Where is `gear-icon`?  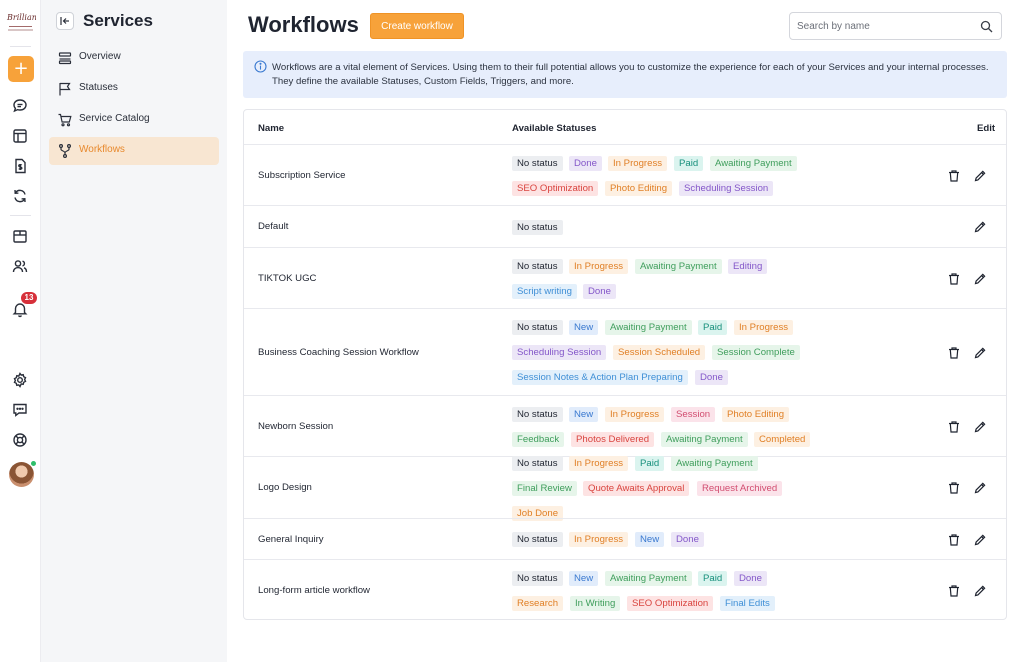
gear-icon is located at coordinates (20, 380).